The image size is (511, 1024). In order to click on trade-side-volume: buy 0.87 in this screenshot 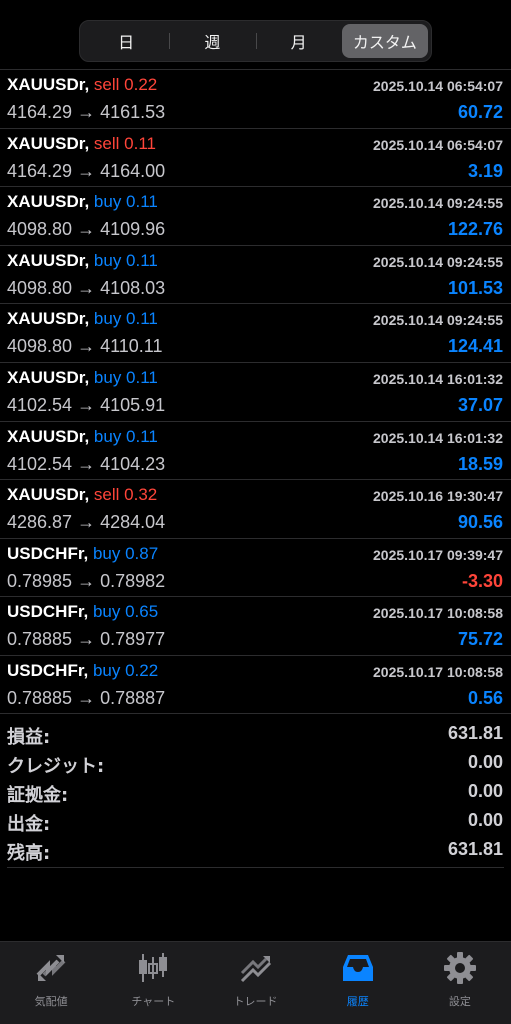, I will do `click(125, 553)`.